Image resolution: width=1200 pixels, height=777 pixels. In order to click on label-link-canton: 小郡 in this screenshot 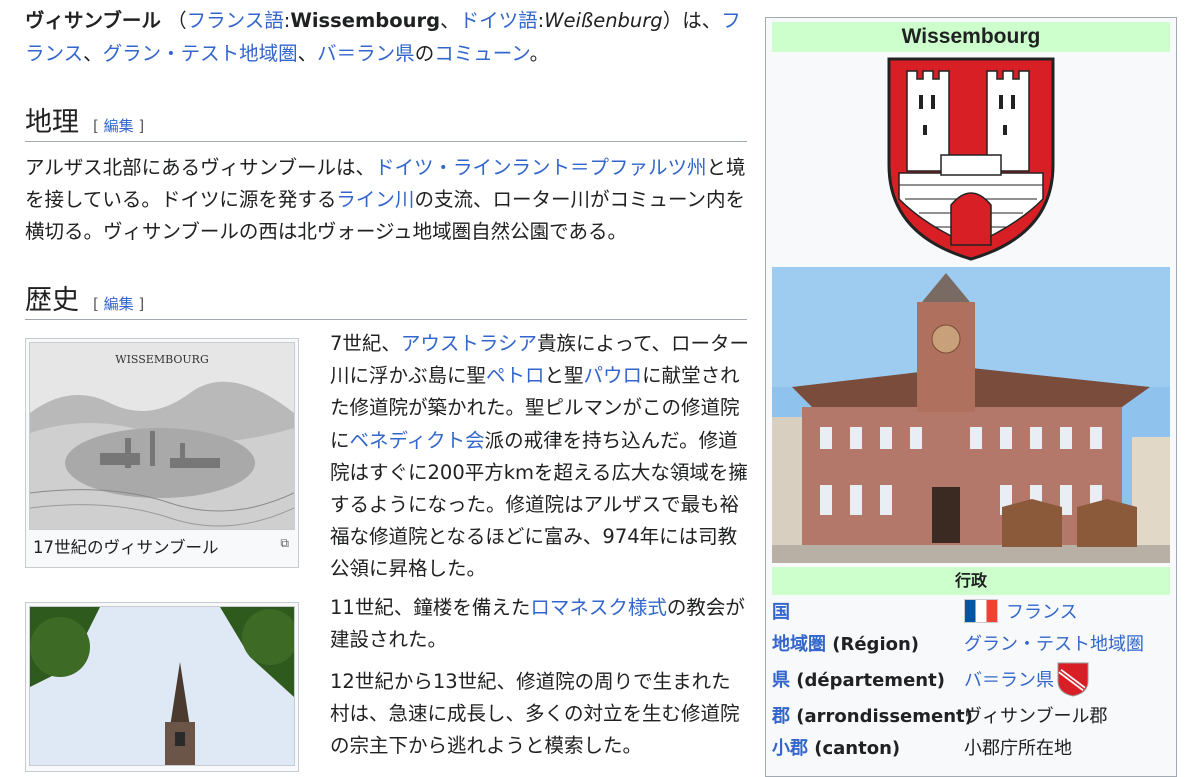, I will do `click(790, 748)`.